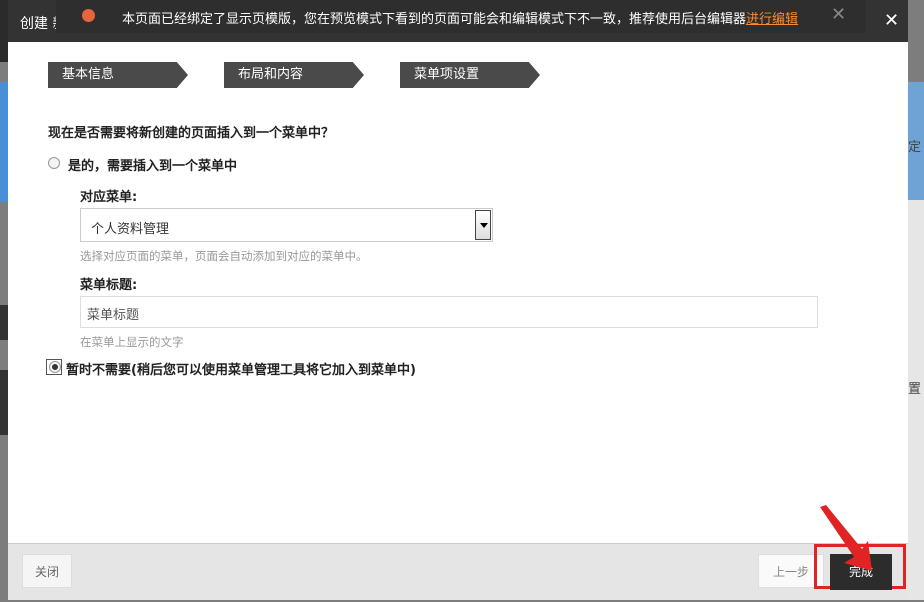 This screenshot has height=602, width=924. I want to click on skip-menu-radio, so click(55, 367).